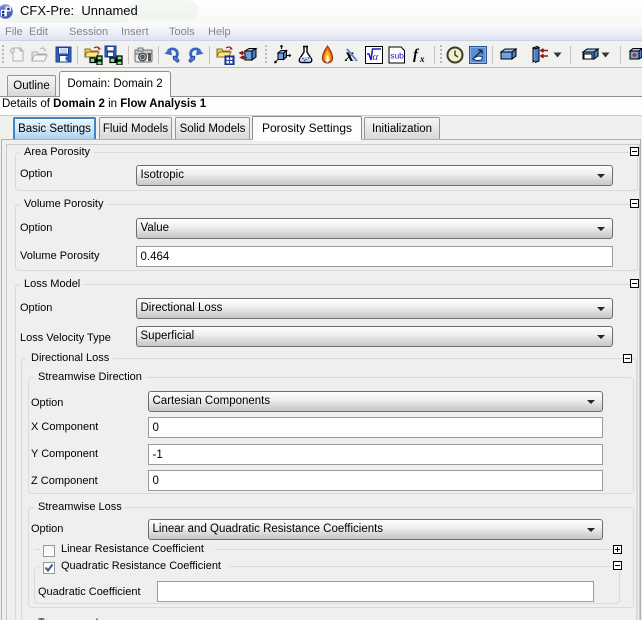 Image resolution: width=642 pixels, height=620 pixels. What do you see at coordinates (422, 59) in the screenshot?
I see `svg-text: x` at bounding box center [422, 59].